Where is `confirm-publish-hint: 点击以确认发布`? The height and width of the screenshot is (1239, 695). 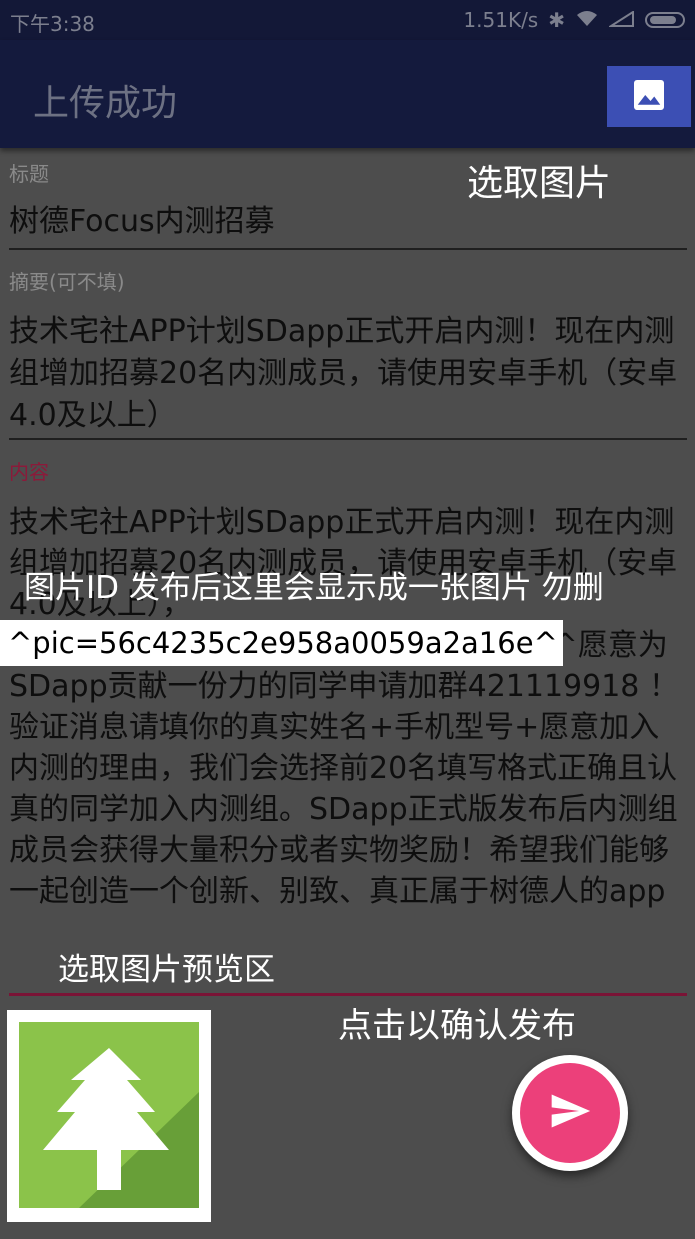
confirm-publish-hint: 点击以确认发布 is located at coordinates (457, 1026).